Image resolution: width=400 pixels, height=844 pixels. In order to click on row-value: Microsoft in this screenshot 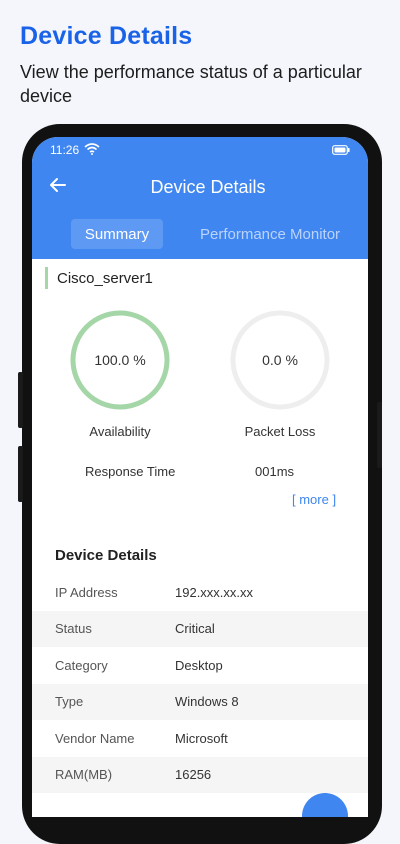, I will do `click(201, 738)`.